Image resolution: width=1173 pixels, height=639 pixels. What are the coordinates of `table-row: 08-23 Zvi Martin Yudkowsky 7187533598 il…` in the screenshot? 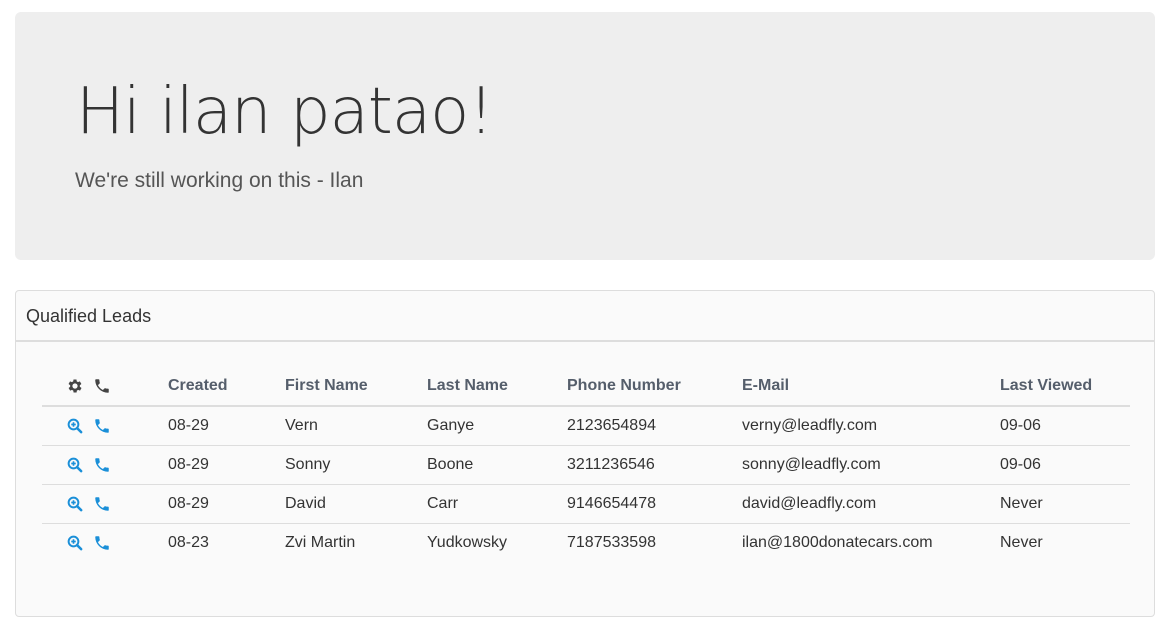 It's located at (586, 543).